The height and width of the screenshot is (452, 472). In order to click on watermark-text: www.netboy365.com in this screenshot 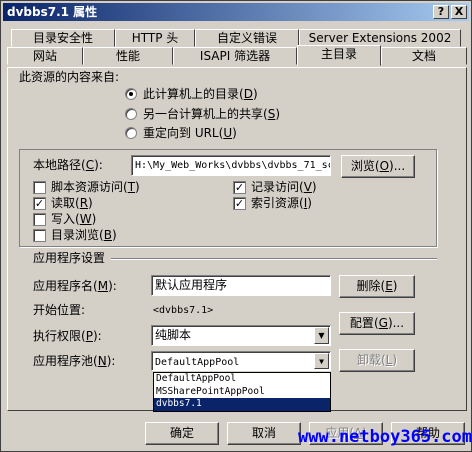, I will do `click(385, 437)`.